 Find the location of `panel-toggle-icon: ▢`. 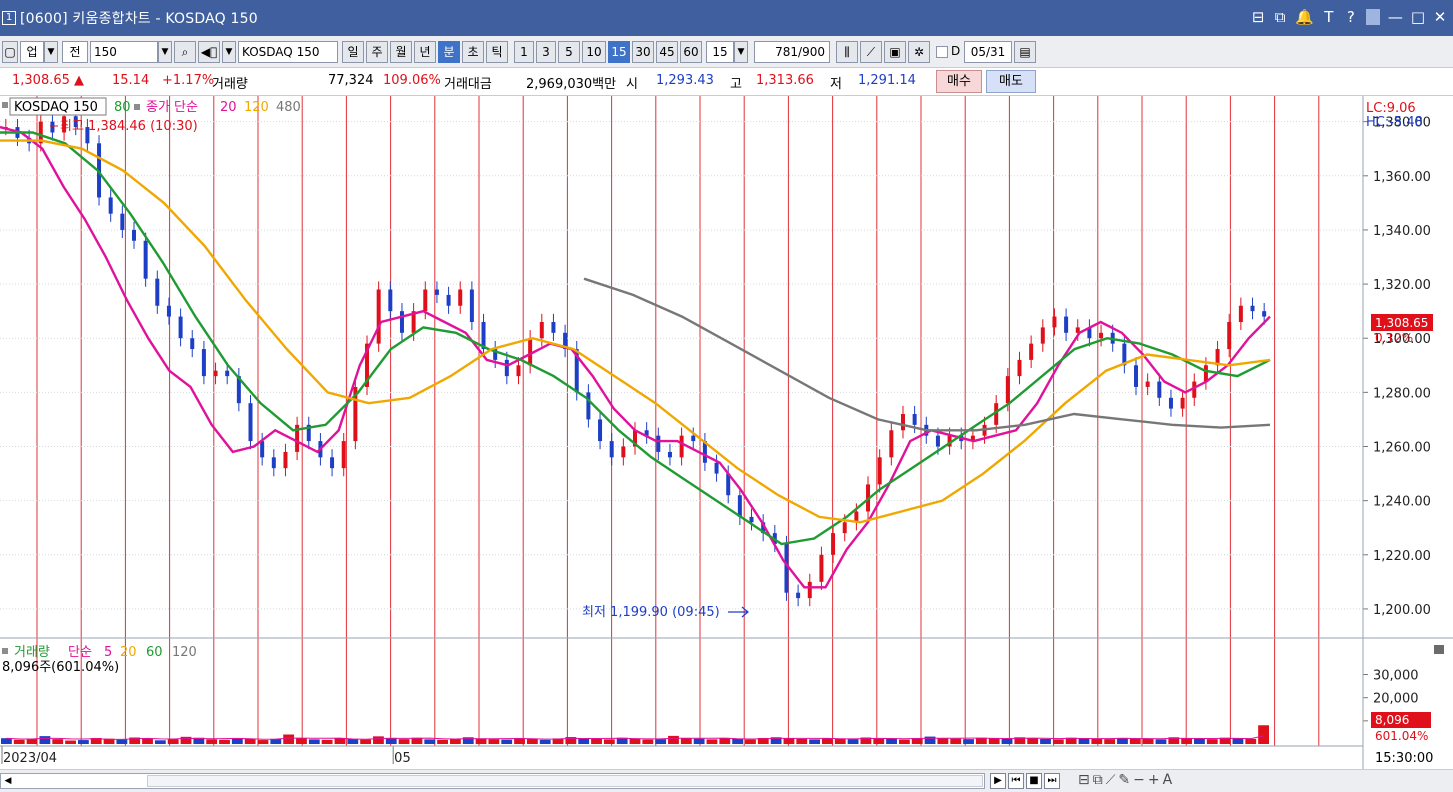

panel-toggle-icon: ▢ is located at coordinates (10, 52).